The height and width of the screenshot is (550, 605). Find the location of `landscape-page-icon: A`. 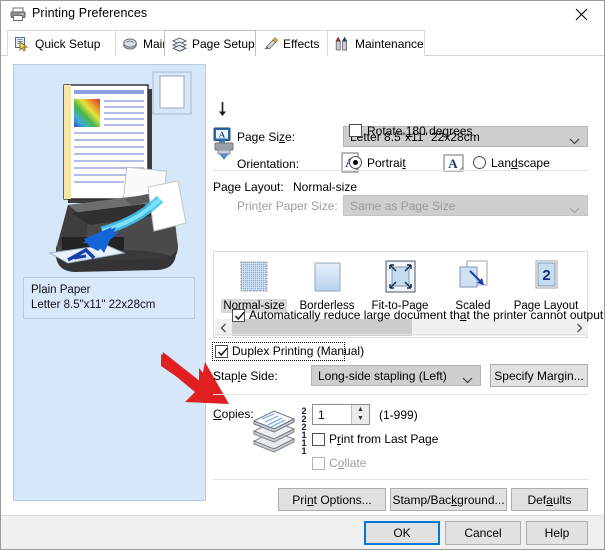

landscape-page-icon: A is located at coordinates (454, 164).